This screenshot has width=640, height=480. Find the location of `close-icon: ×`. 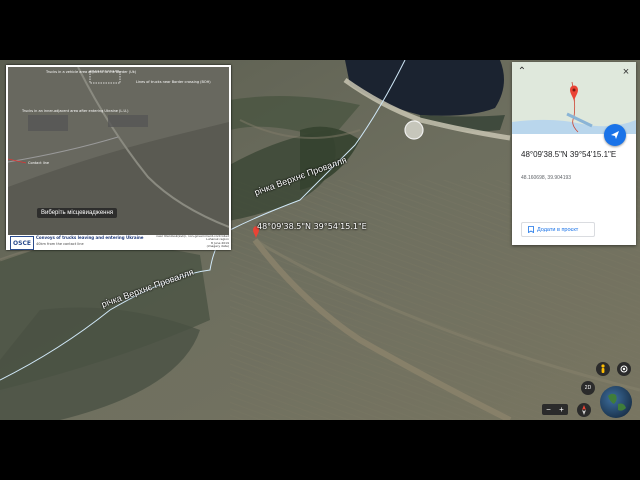

close-icon: × is located at coordinates (626, 72).